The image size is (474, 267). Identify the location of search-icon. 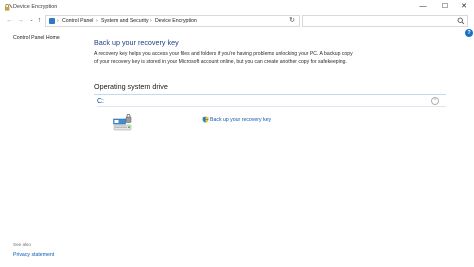
(461, 21).